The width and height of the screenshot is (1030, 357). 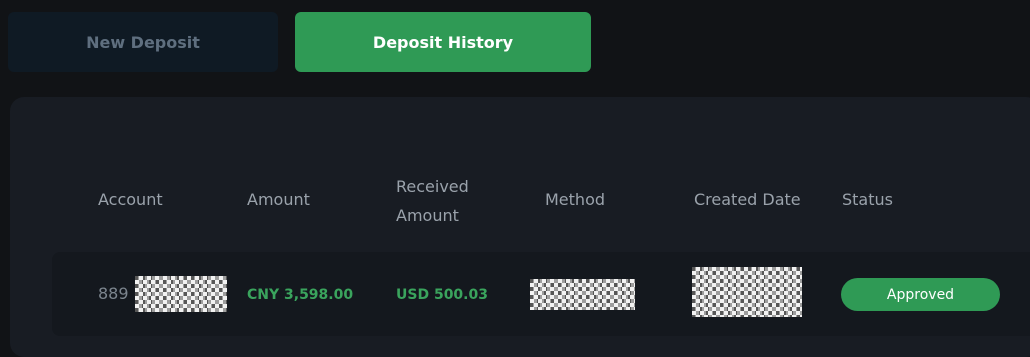 What do you see at coordinates (582, 294) in the screenshot?
I see `method-redacted-mosaic` at bounding box center [582, 294].